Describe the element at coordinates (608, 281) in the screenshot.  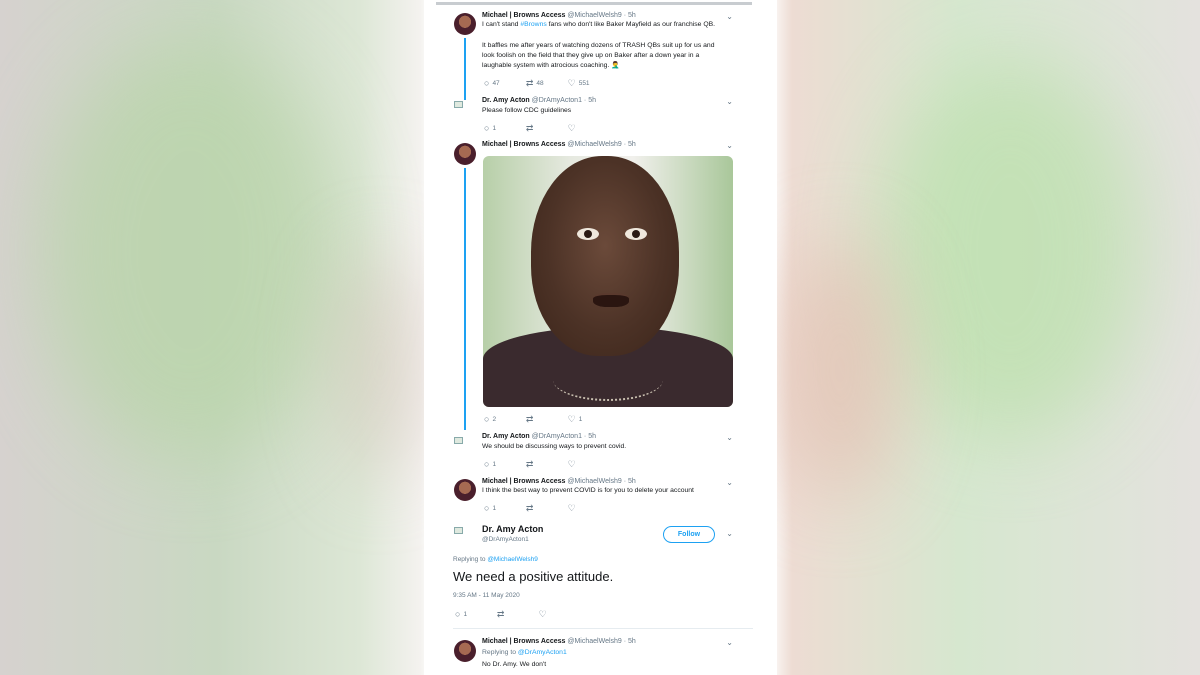
I see `tweet-photo` at that location.